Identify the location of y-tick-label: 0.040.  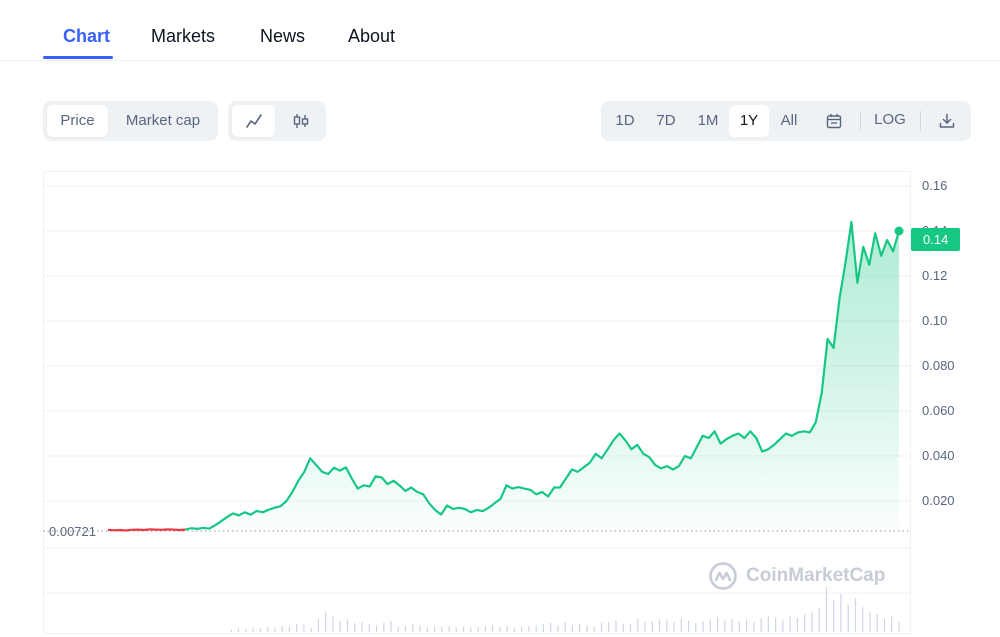
(938, 455).